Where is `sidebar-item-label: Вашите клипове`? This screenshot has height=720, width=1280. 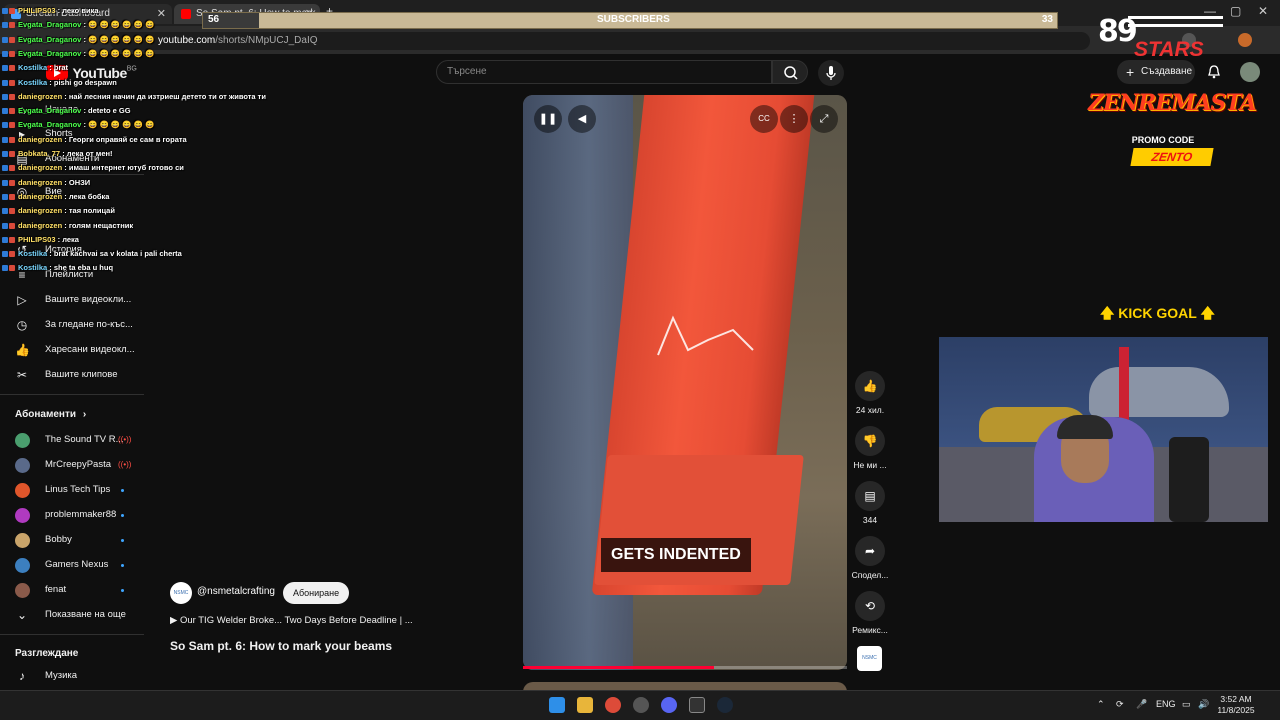 sidebar-item-label: Вашите клипове is located at coordinates (81, 374).